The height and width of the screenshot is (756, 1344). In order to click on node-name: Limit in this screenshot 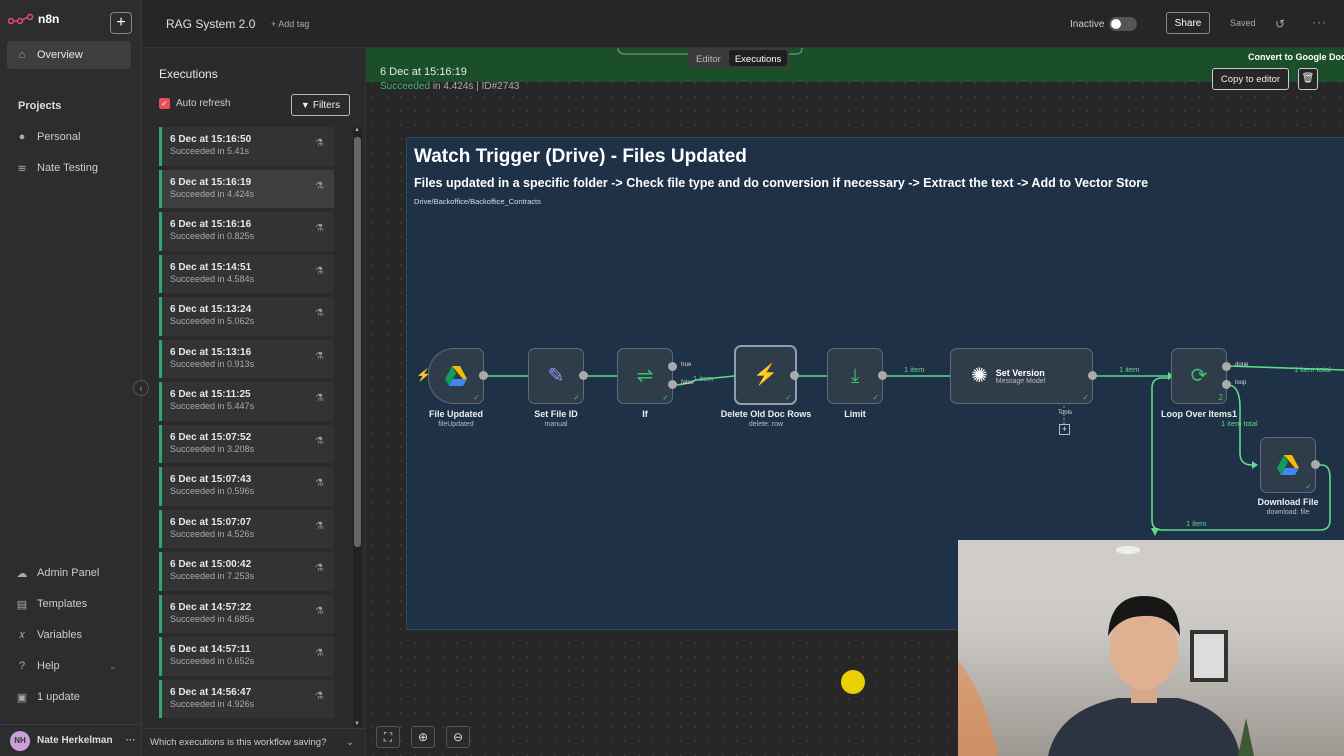, I will do `click(855, 414)`.